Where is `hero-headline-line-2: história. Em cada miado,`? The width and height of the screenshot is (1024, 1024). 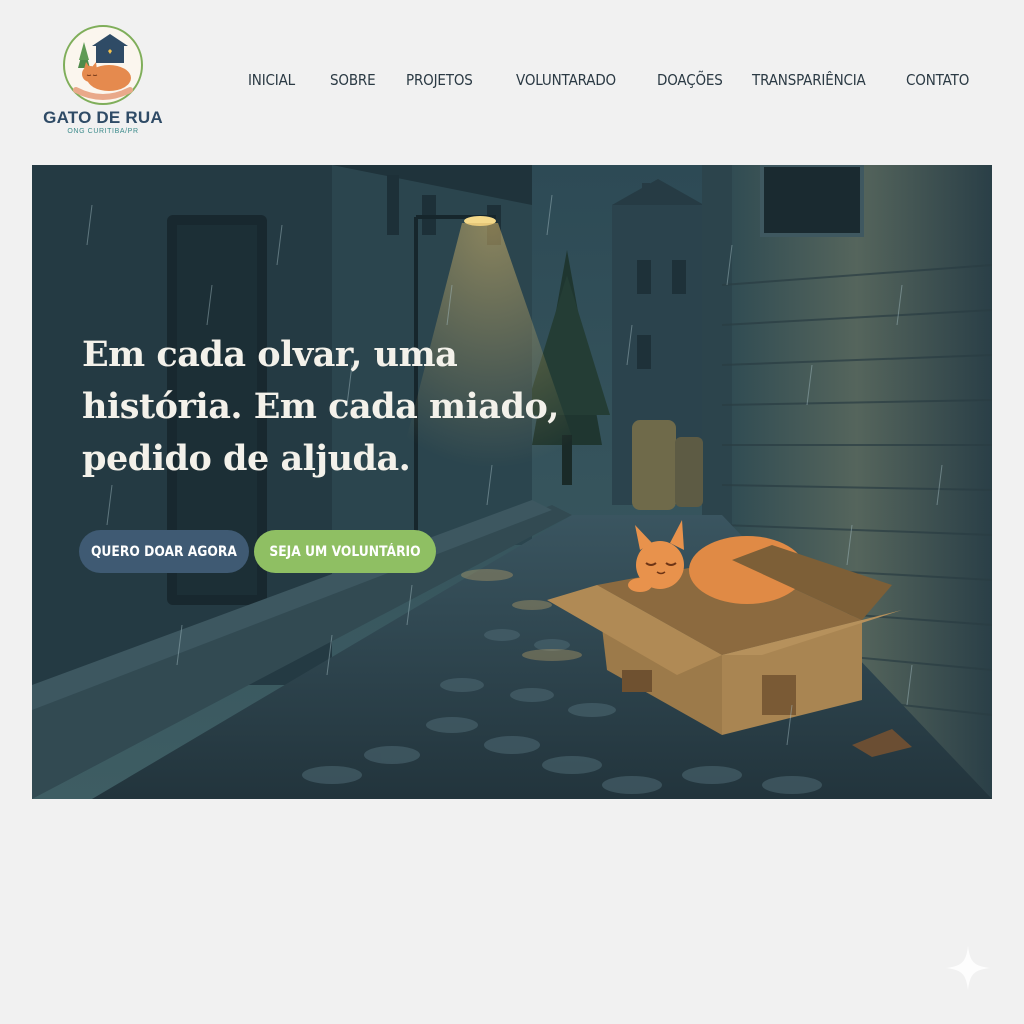 hero-headline-line-2: história. Em cada miado, is located at coordinates (320, 406).